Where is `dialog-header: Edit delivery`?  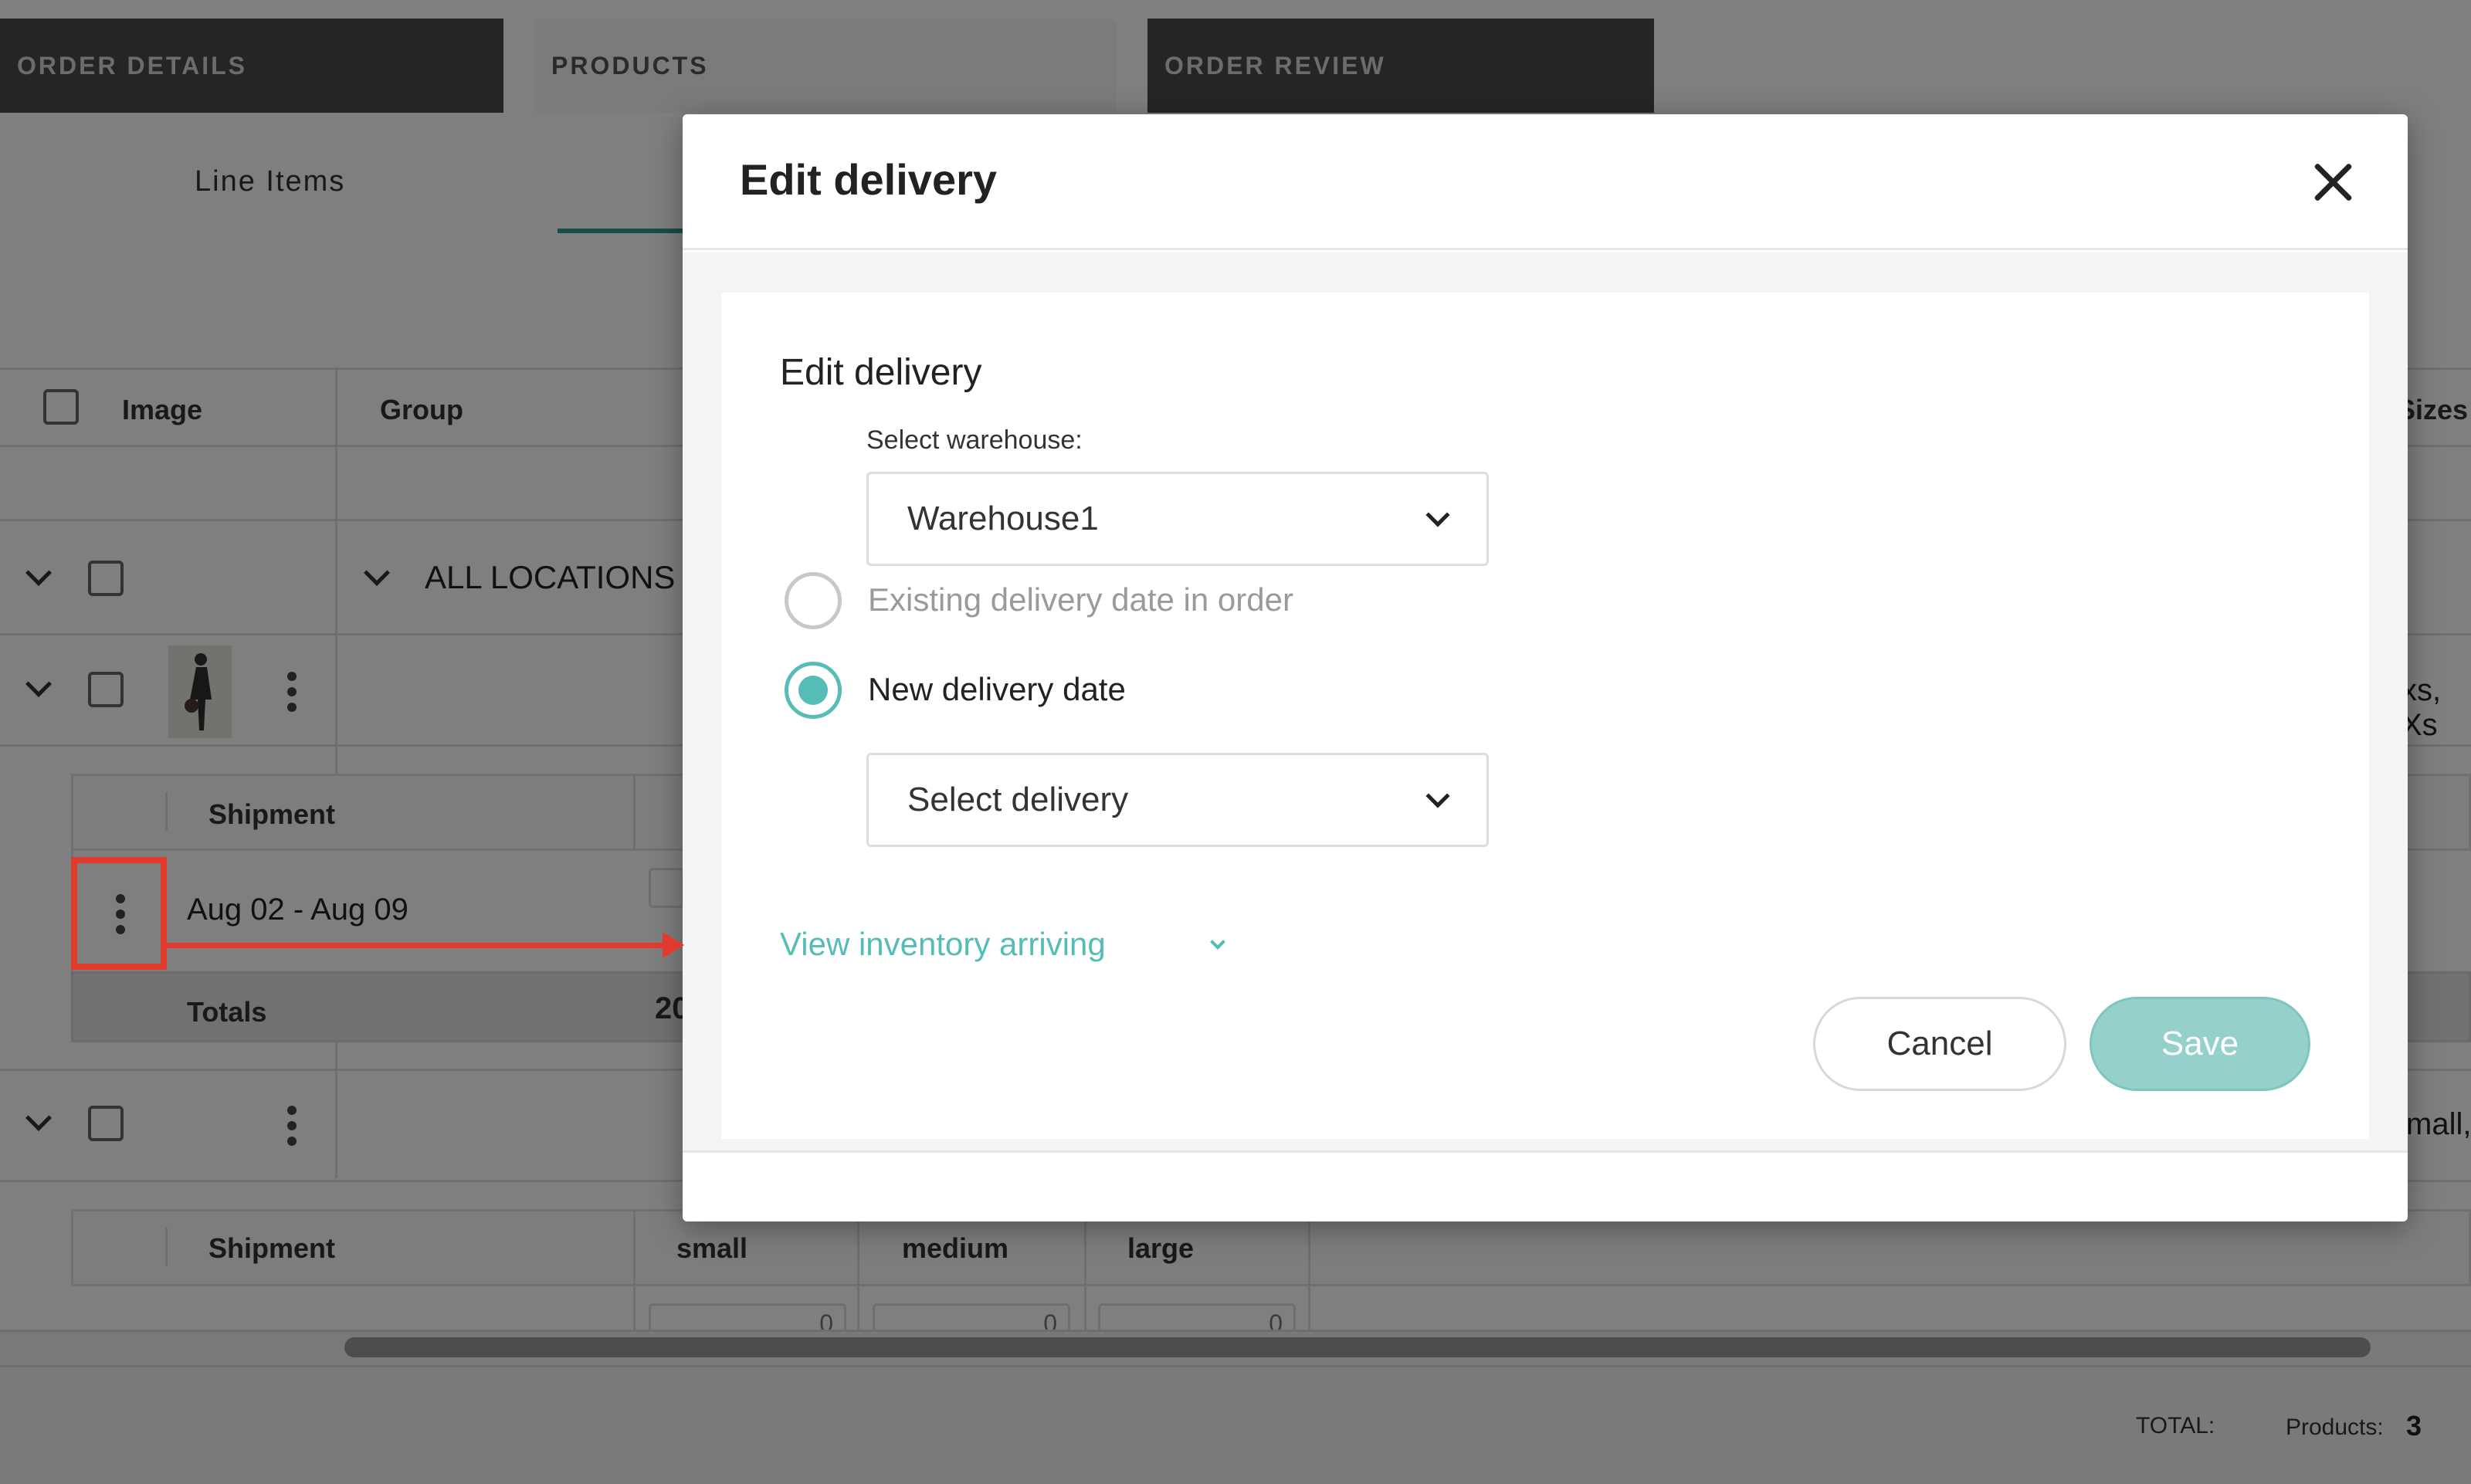 dialog-header: Edit delivery is located at coordinates (1545, 182).